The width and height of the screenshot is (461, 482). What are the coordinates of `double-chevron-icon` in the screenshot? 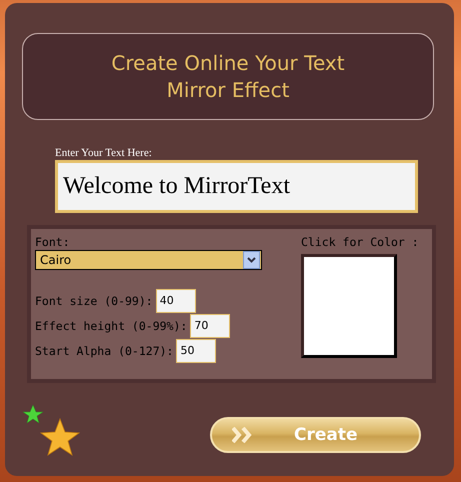 It's located at (243, 435).